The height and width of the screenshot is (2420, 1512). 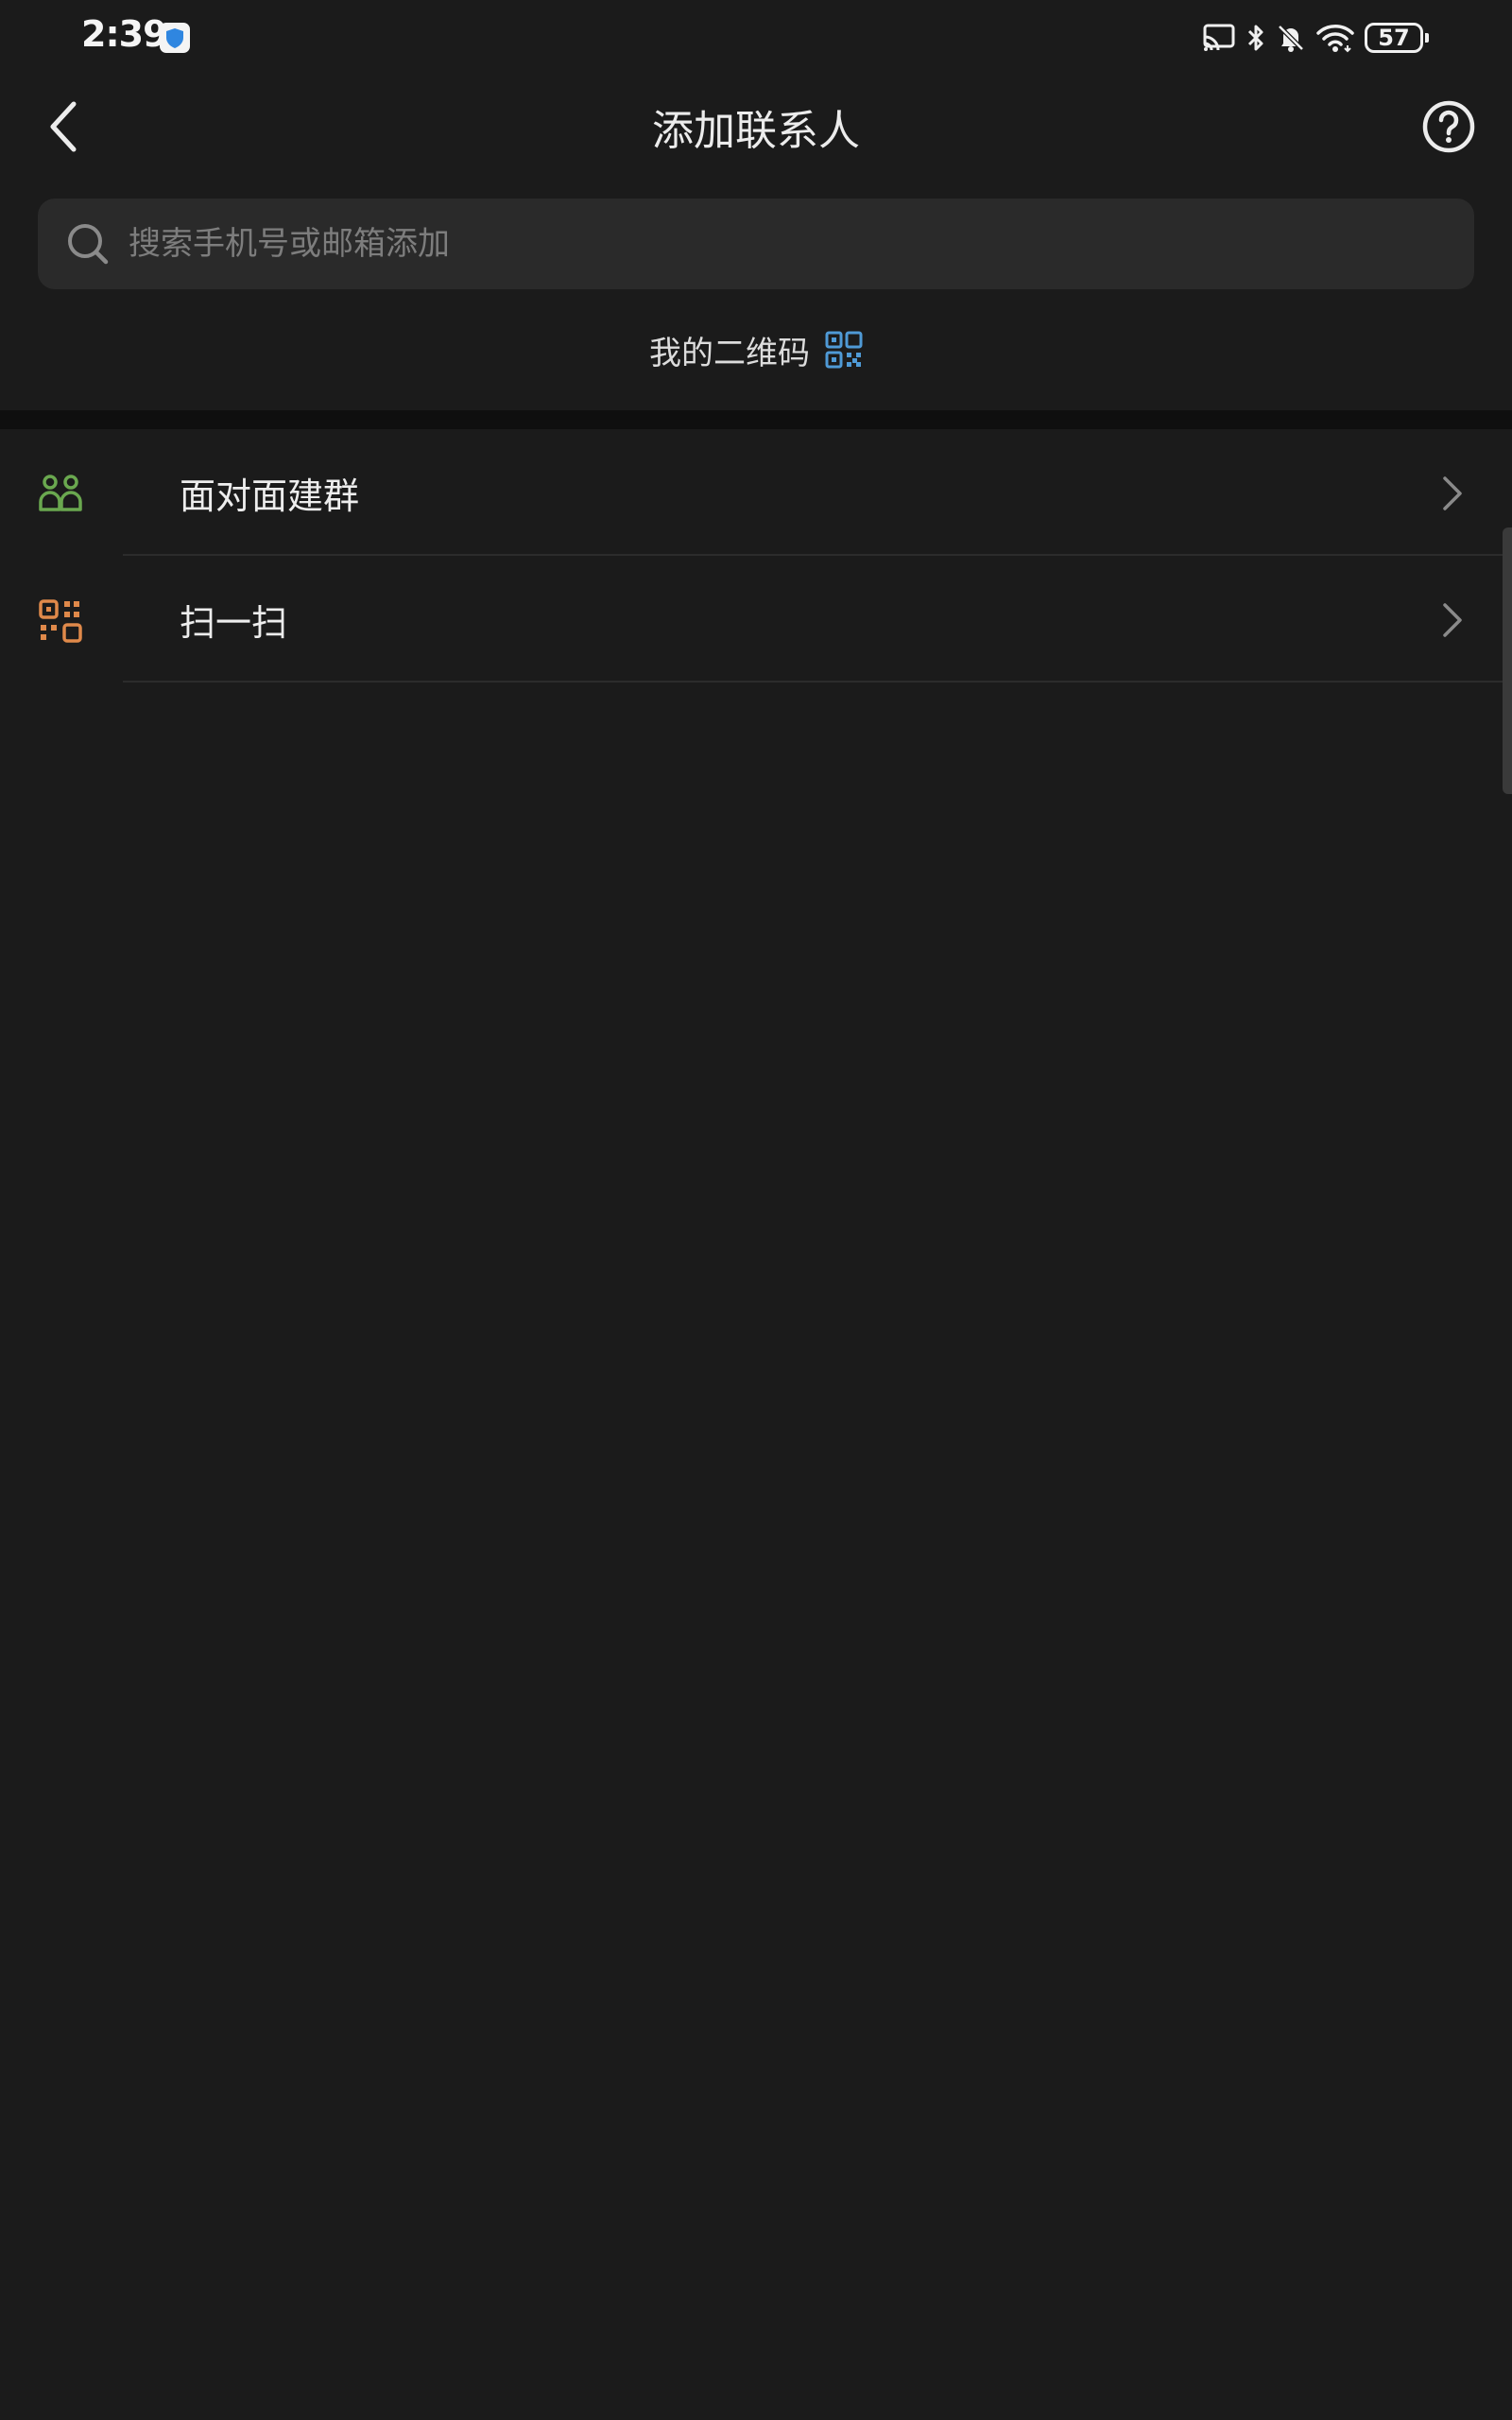 I want to click on qr-code-icon, so click(x=844, y=350).